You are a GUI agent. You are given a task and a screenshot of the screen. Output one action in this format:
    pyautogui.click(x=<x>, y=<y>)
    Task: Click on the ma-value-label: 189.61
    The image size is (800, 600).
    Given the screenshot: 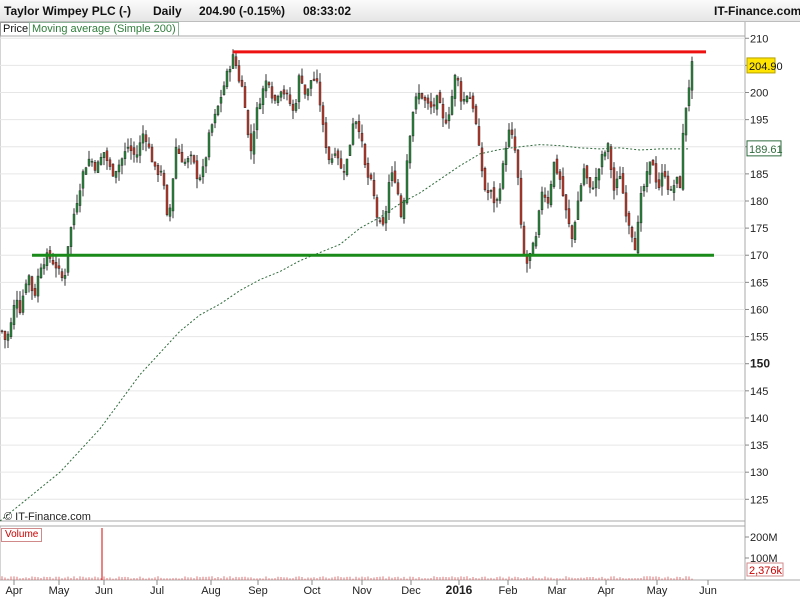 What is the action you would take?
    pyautogui.click(x=766, y=150)
    